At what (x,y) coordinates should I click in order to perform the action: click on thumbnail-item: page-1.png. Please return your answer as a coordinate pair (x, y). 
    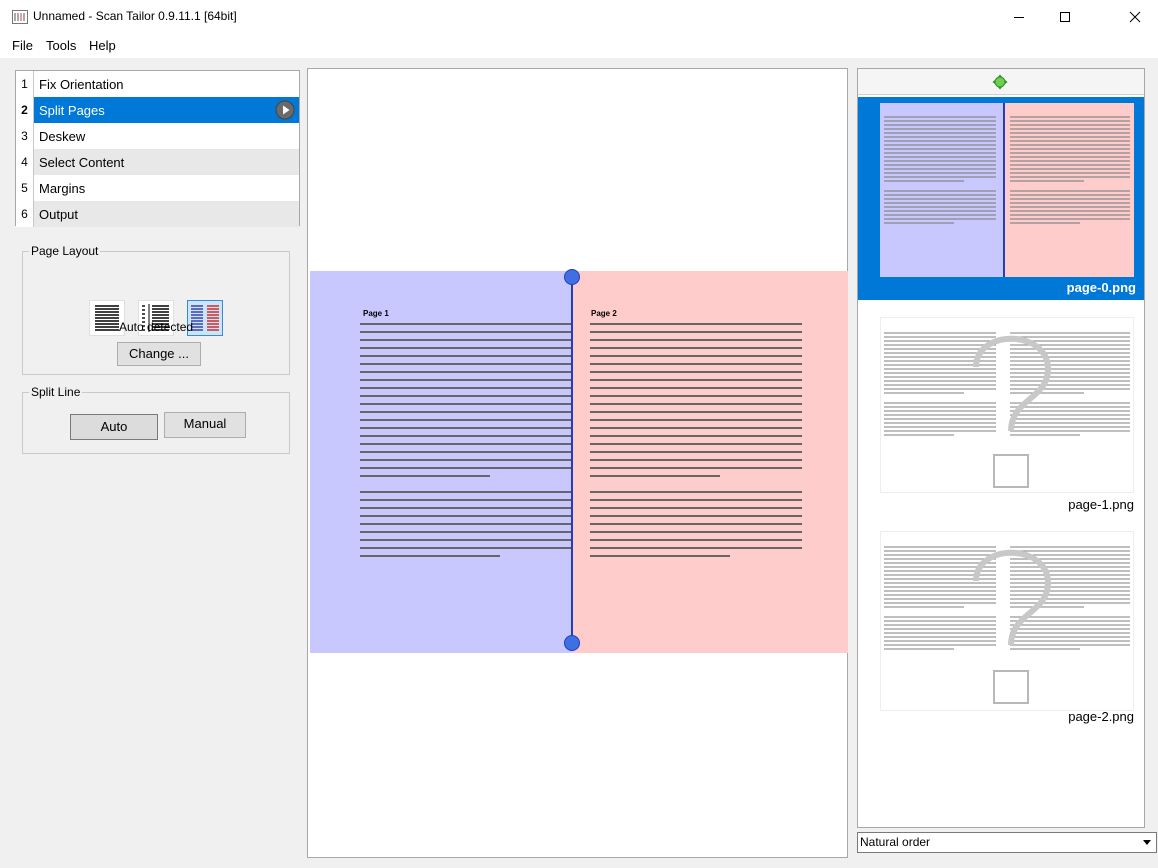
    Looking at the image, I should click on (1001, 416).